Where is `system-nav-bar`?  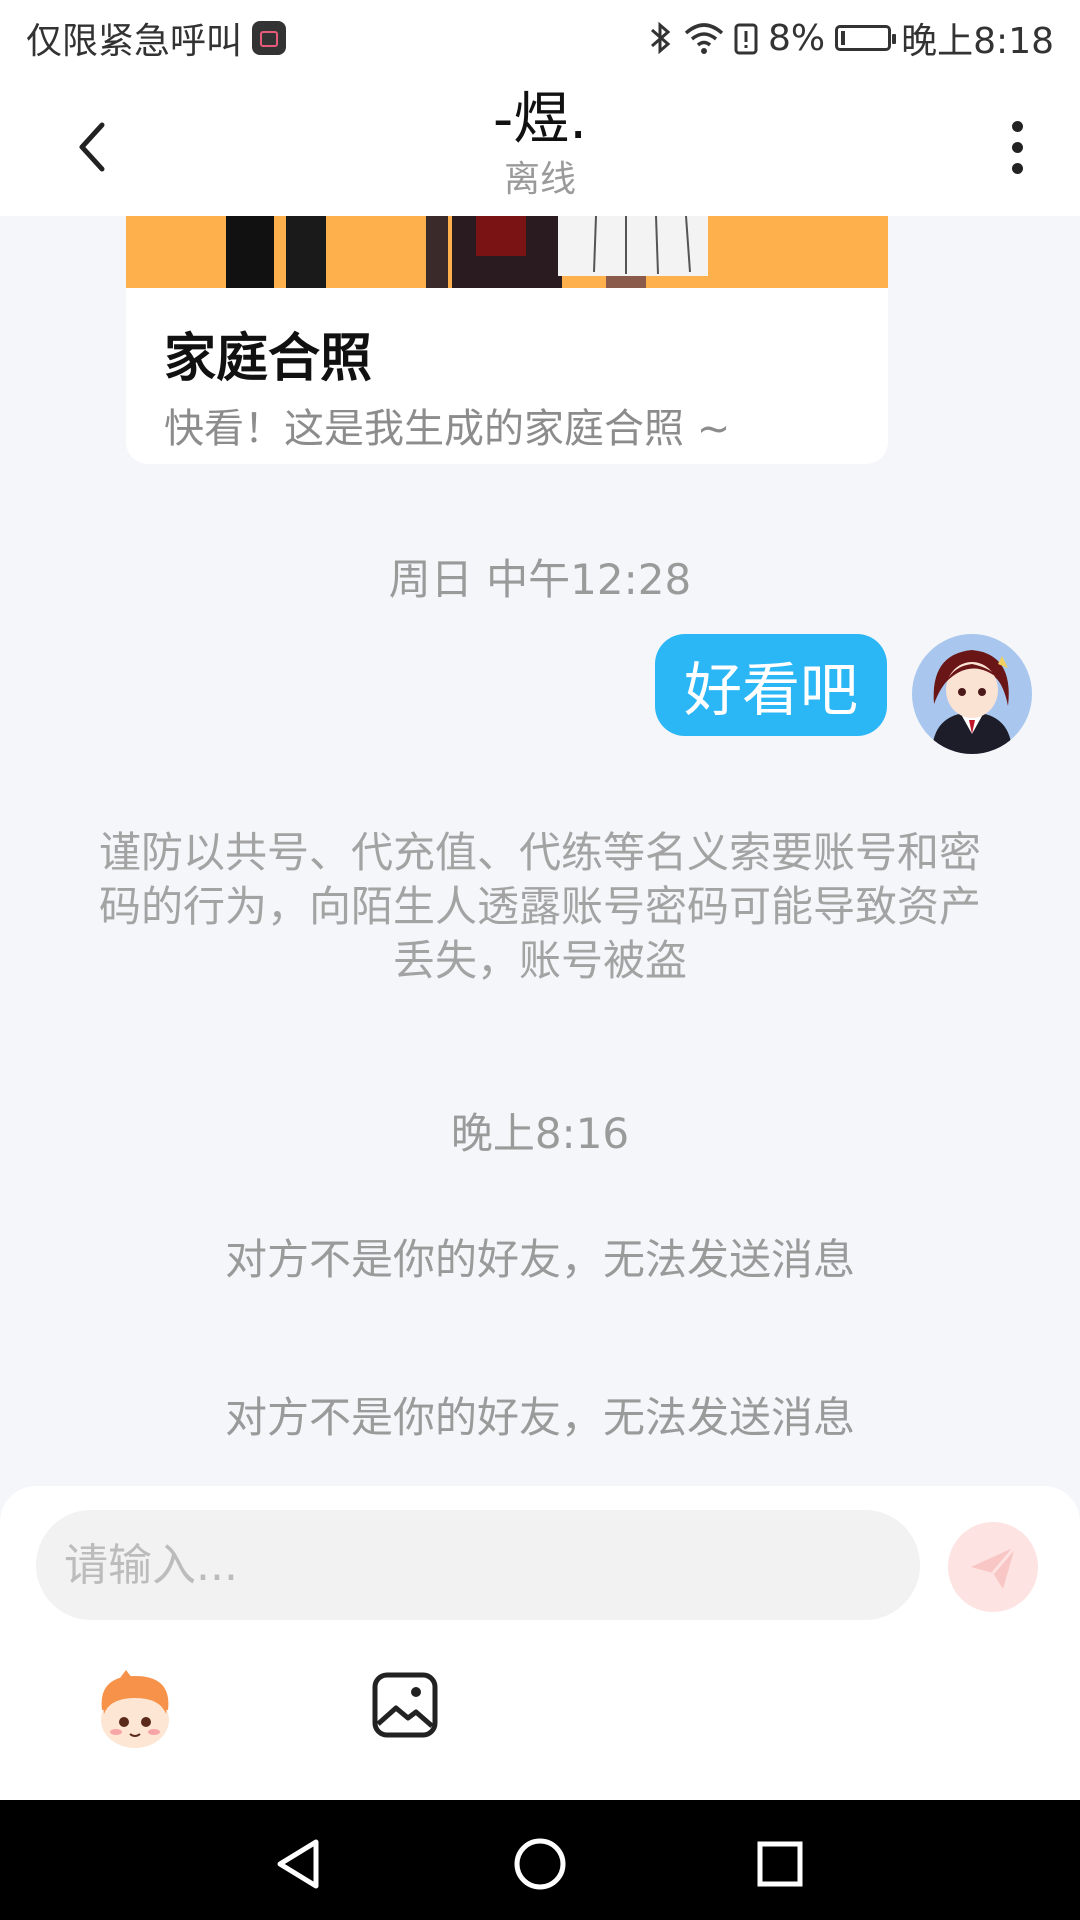 system-nav-bar is located at coordinates (540, 1860).